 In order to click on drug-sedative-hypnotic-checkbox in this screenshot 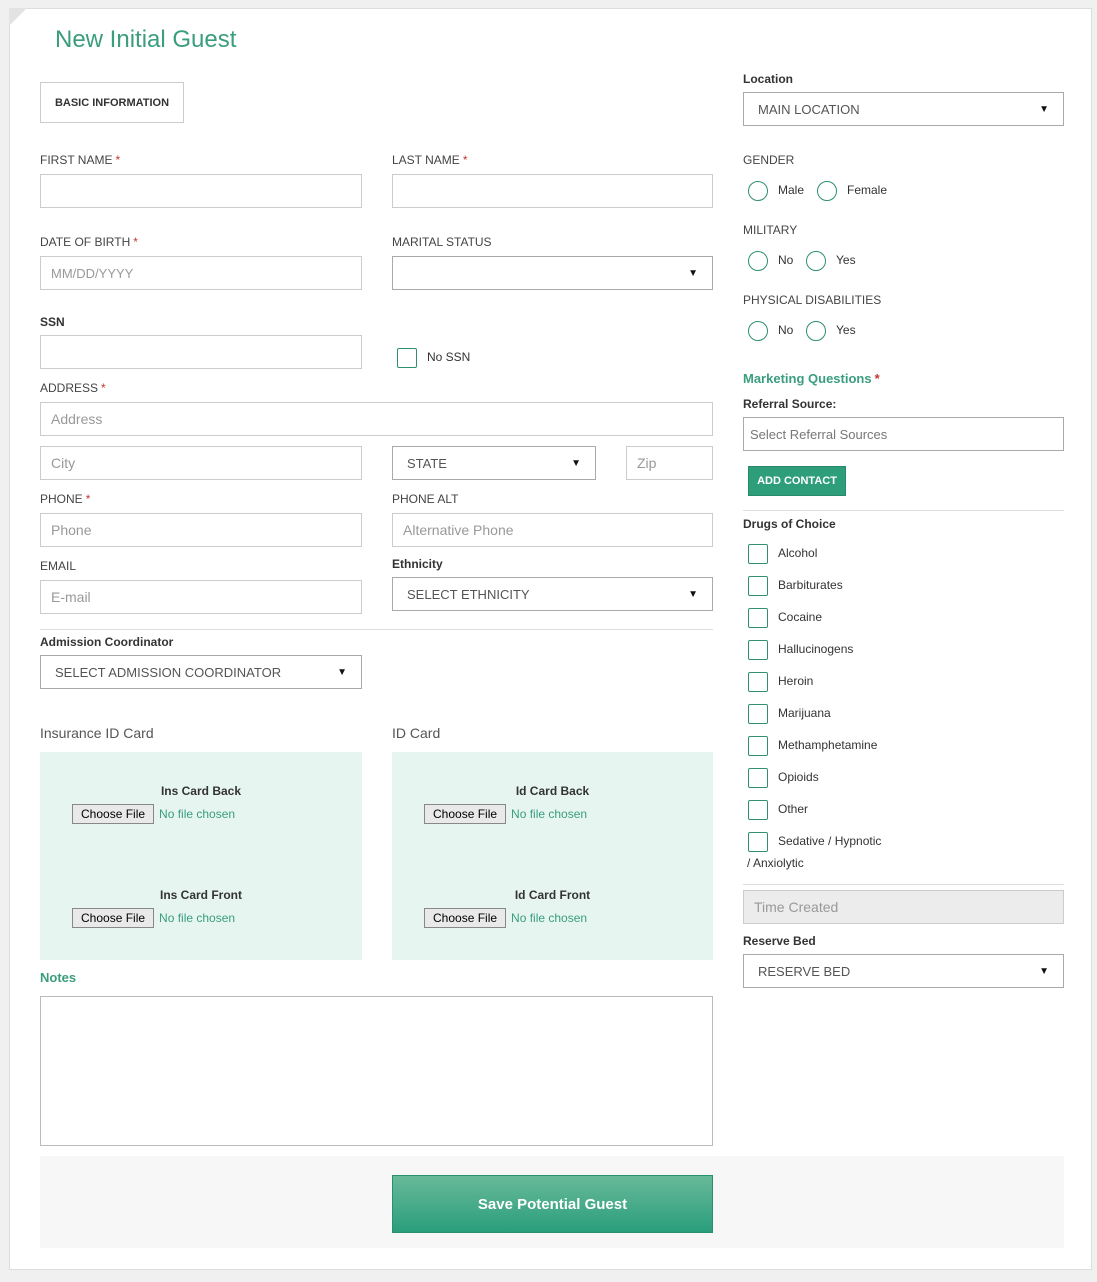, I will do `click(758, 842)`.